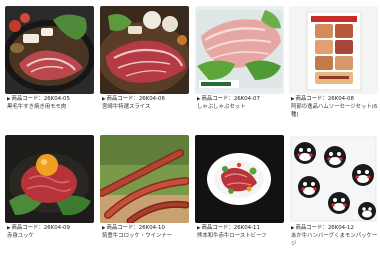 The image size is (380, 260). What do you see at coordinates (230, 99) in the screenshot?
I see `product-code: 商品コード：26K04-07` at bounding box center [230, 99].